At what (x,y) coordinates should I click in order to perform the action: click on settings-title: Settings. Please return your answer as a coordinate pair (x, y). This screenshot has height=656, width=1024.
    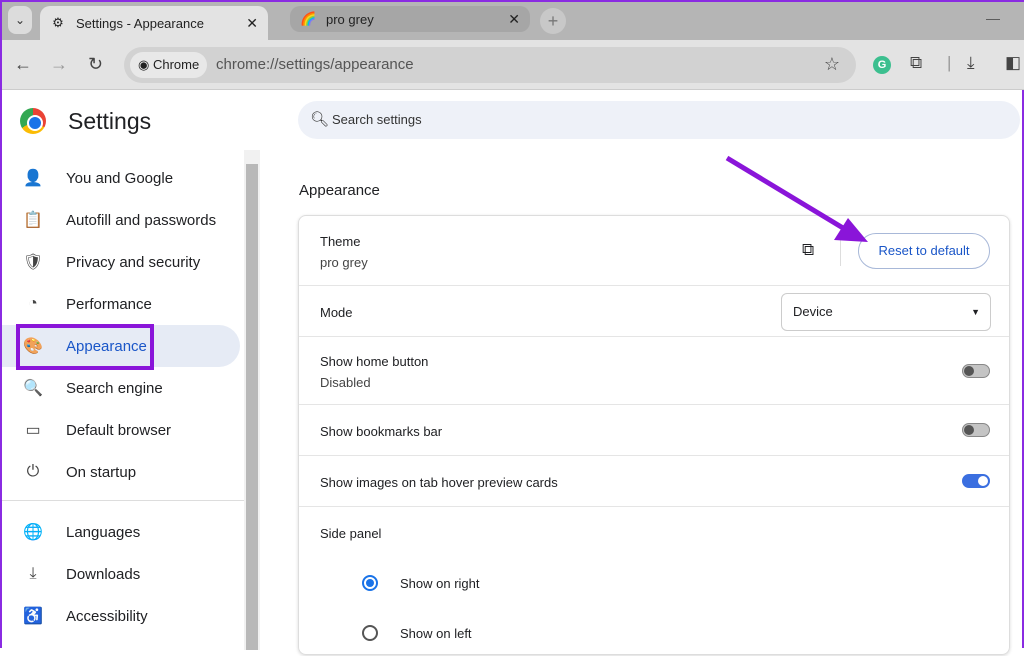
    Looking at the image, I should click on (110, 121).